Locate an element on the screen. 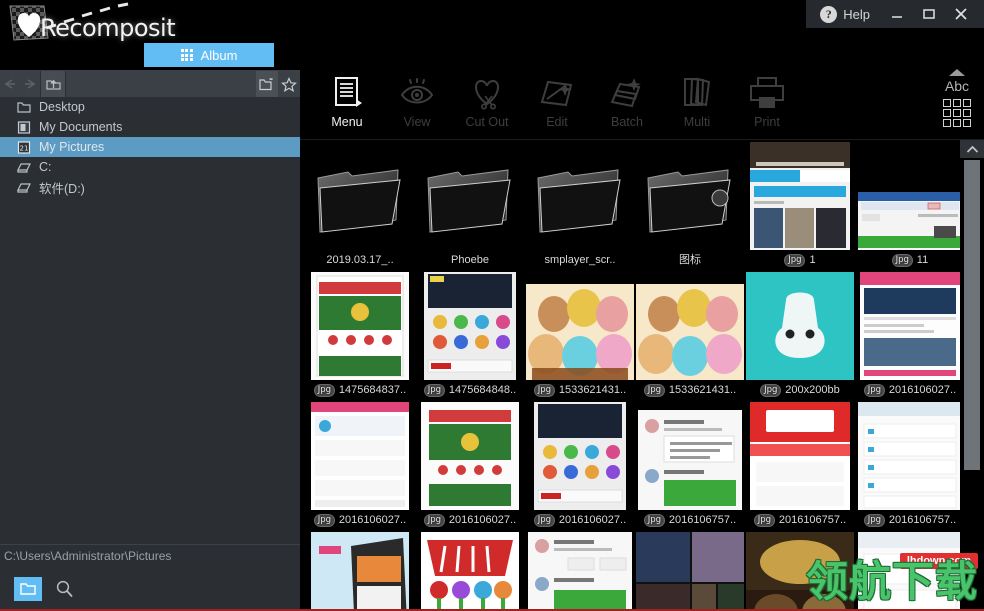  grid-item-folder: smplayer_scr.. is located at coordinates (580, 205).